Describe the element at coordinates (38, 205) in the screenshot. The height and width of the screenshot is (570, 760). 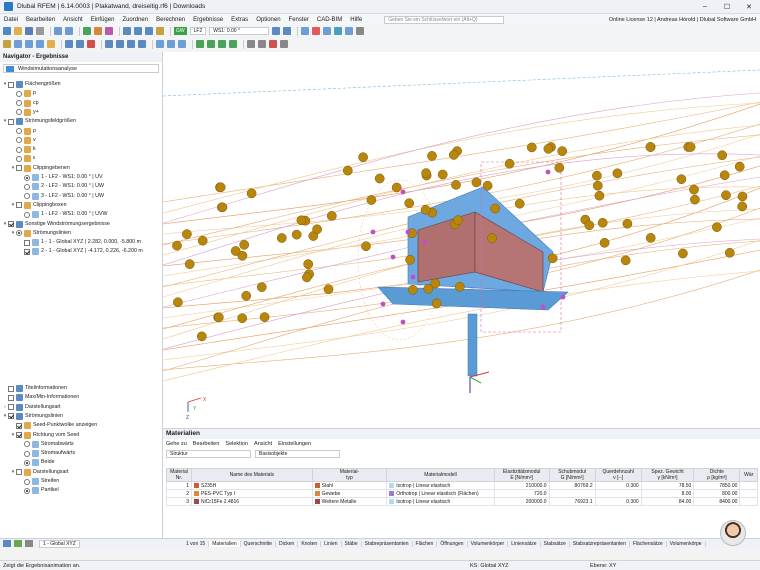
I see `tree-row: ▾ Clippingboxen` at that location.